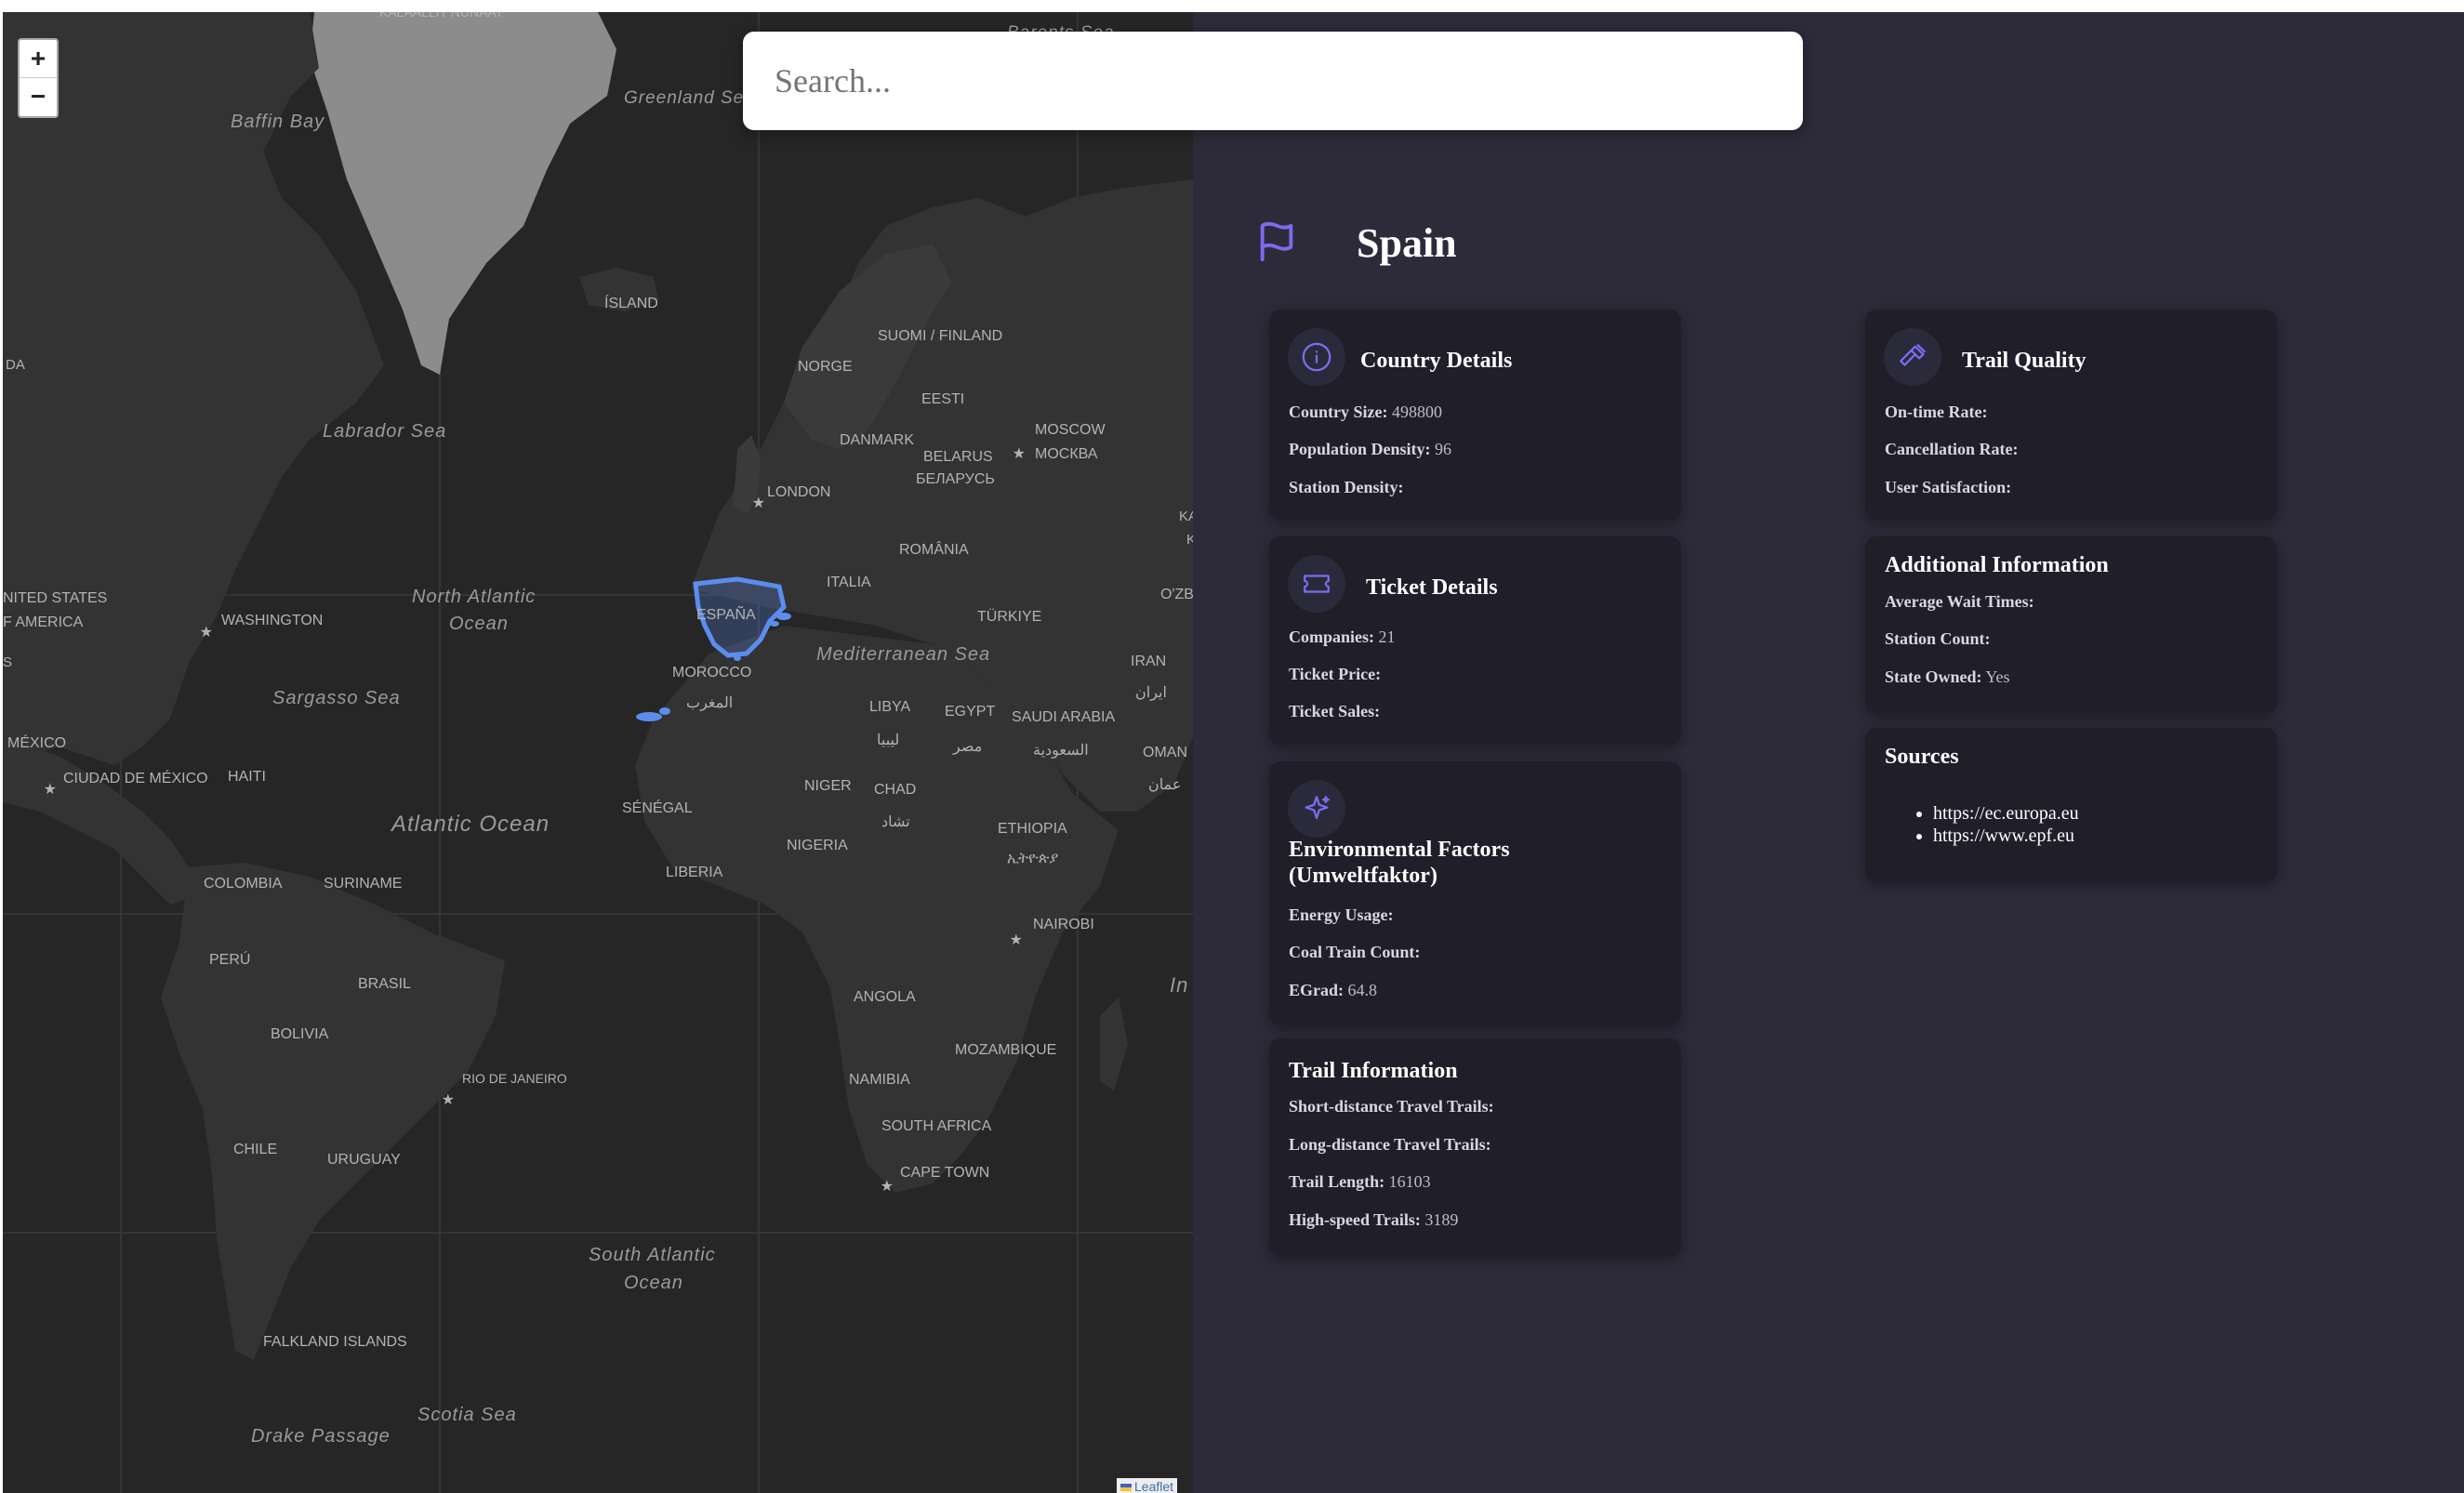  What do you see at coordinates (384, 432) in the screenshot?
I see `map-label-labrador: Labrador Sea` at bounding box center [384, 432].